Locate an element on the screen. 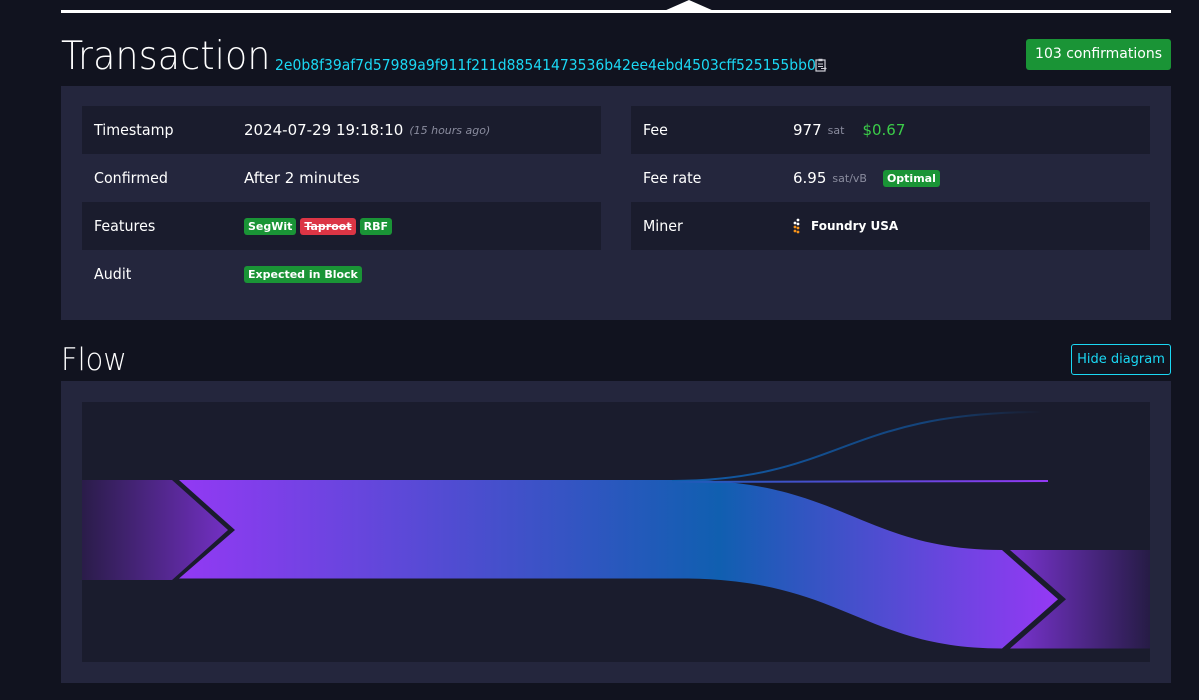 Image resolution: width=1199 pixels, height=700 pixels. timestamp-label: Timestamp is located at coordinates (134, 130).